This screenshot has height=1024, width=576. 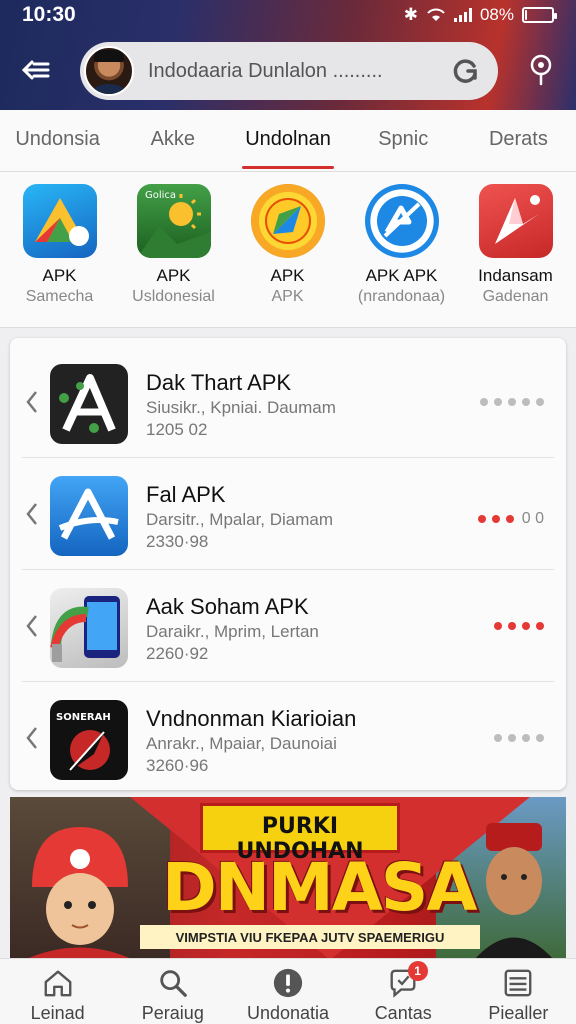 What do you see at coordinates (462, 15) in the screenshot?
I see `signal-icon` at bounding box center [462, 15].